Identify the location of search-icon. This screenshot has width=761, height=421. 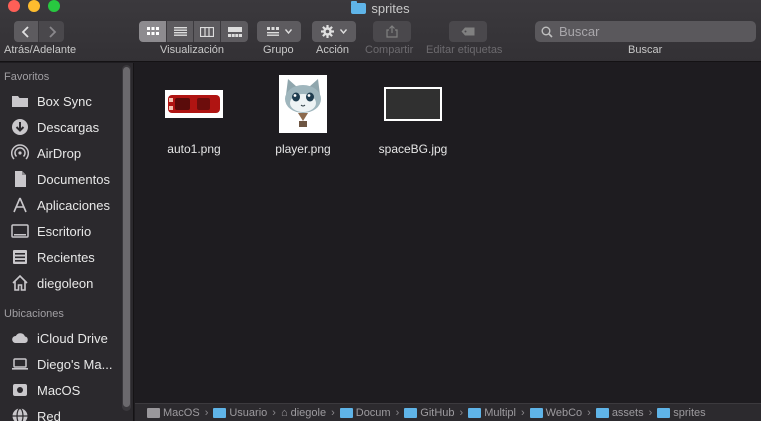
(547, 32).